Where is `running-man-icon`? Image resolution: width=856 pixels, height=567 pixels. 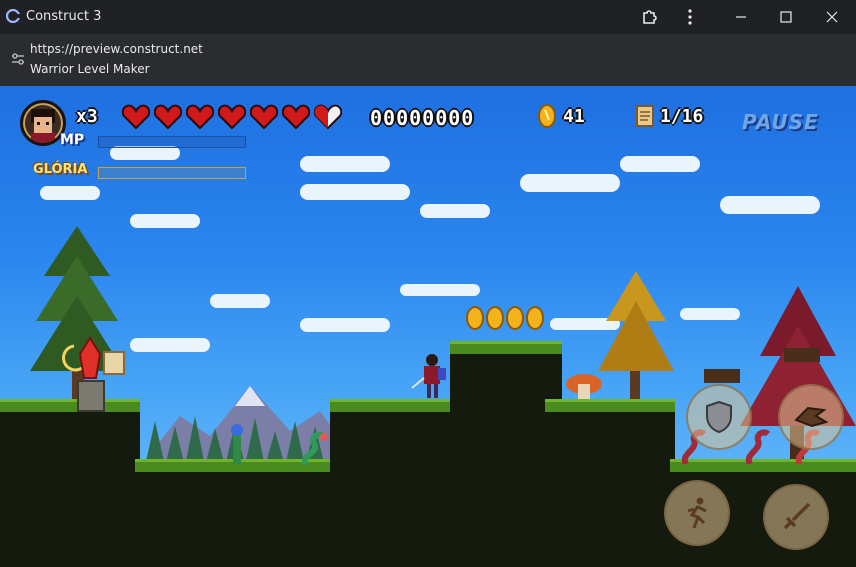 running-man-icon is located at coordinates (697, 513).